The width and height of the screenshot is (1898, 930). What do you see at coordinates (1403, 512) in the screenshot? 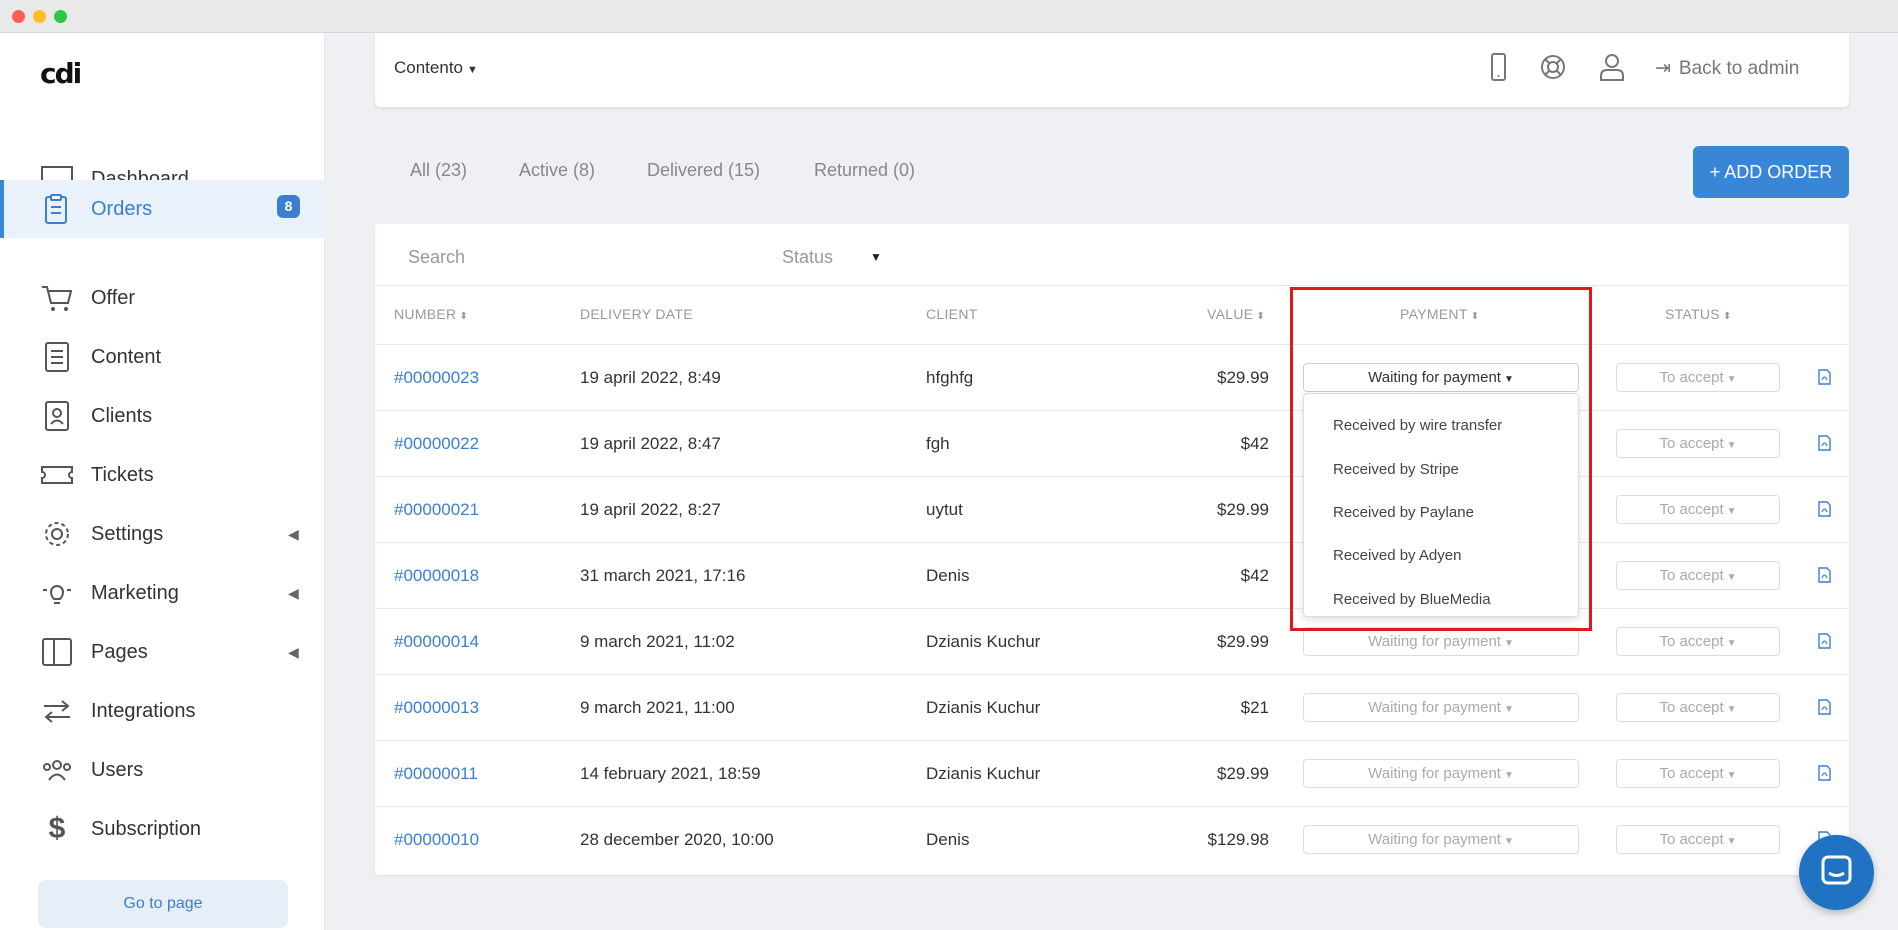
I see `payment-option: Received by Paylane` at bounding box center [1403, 512].